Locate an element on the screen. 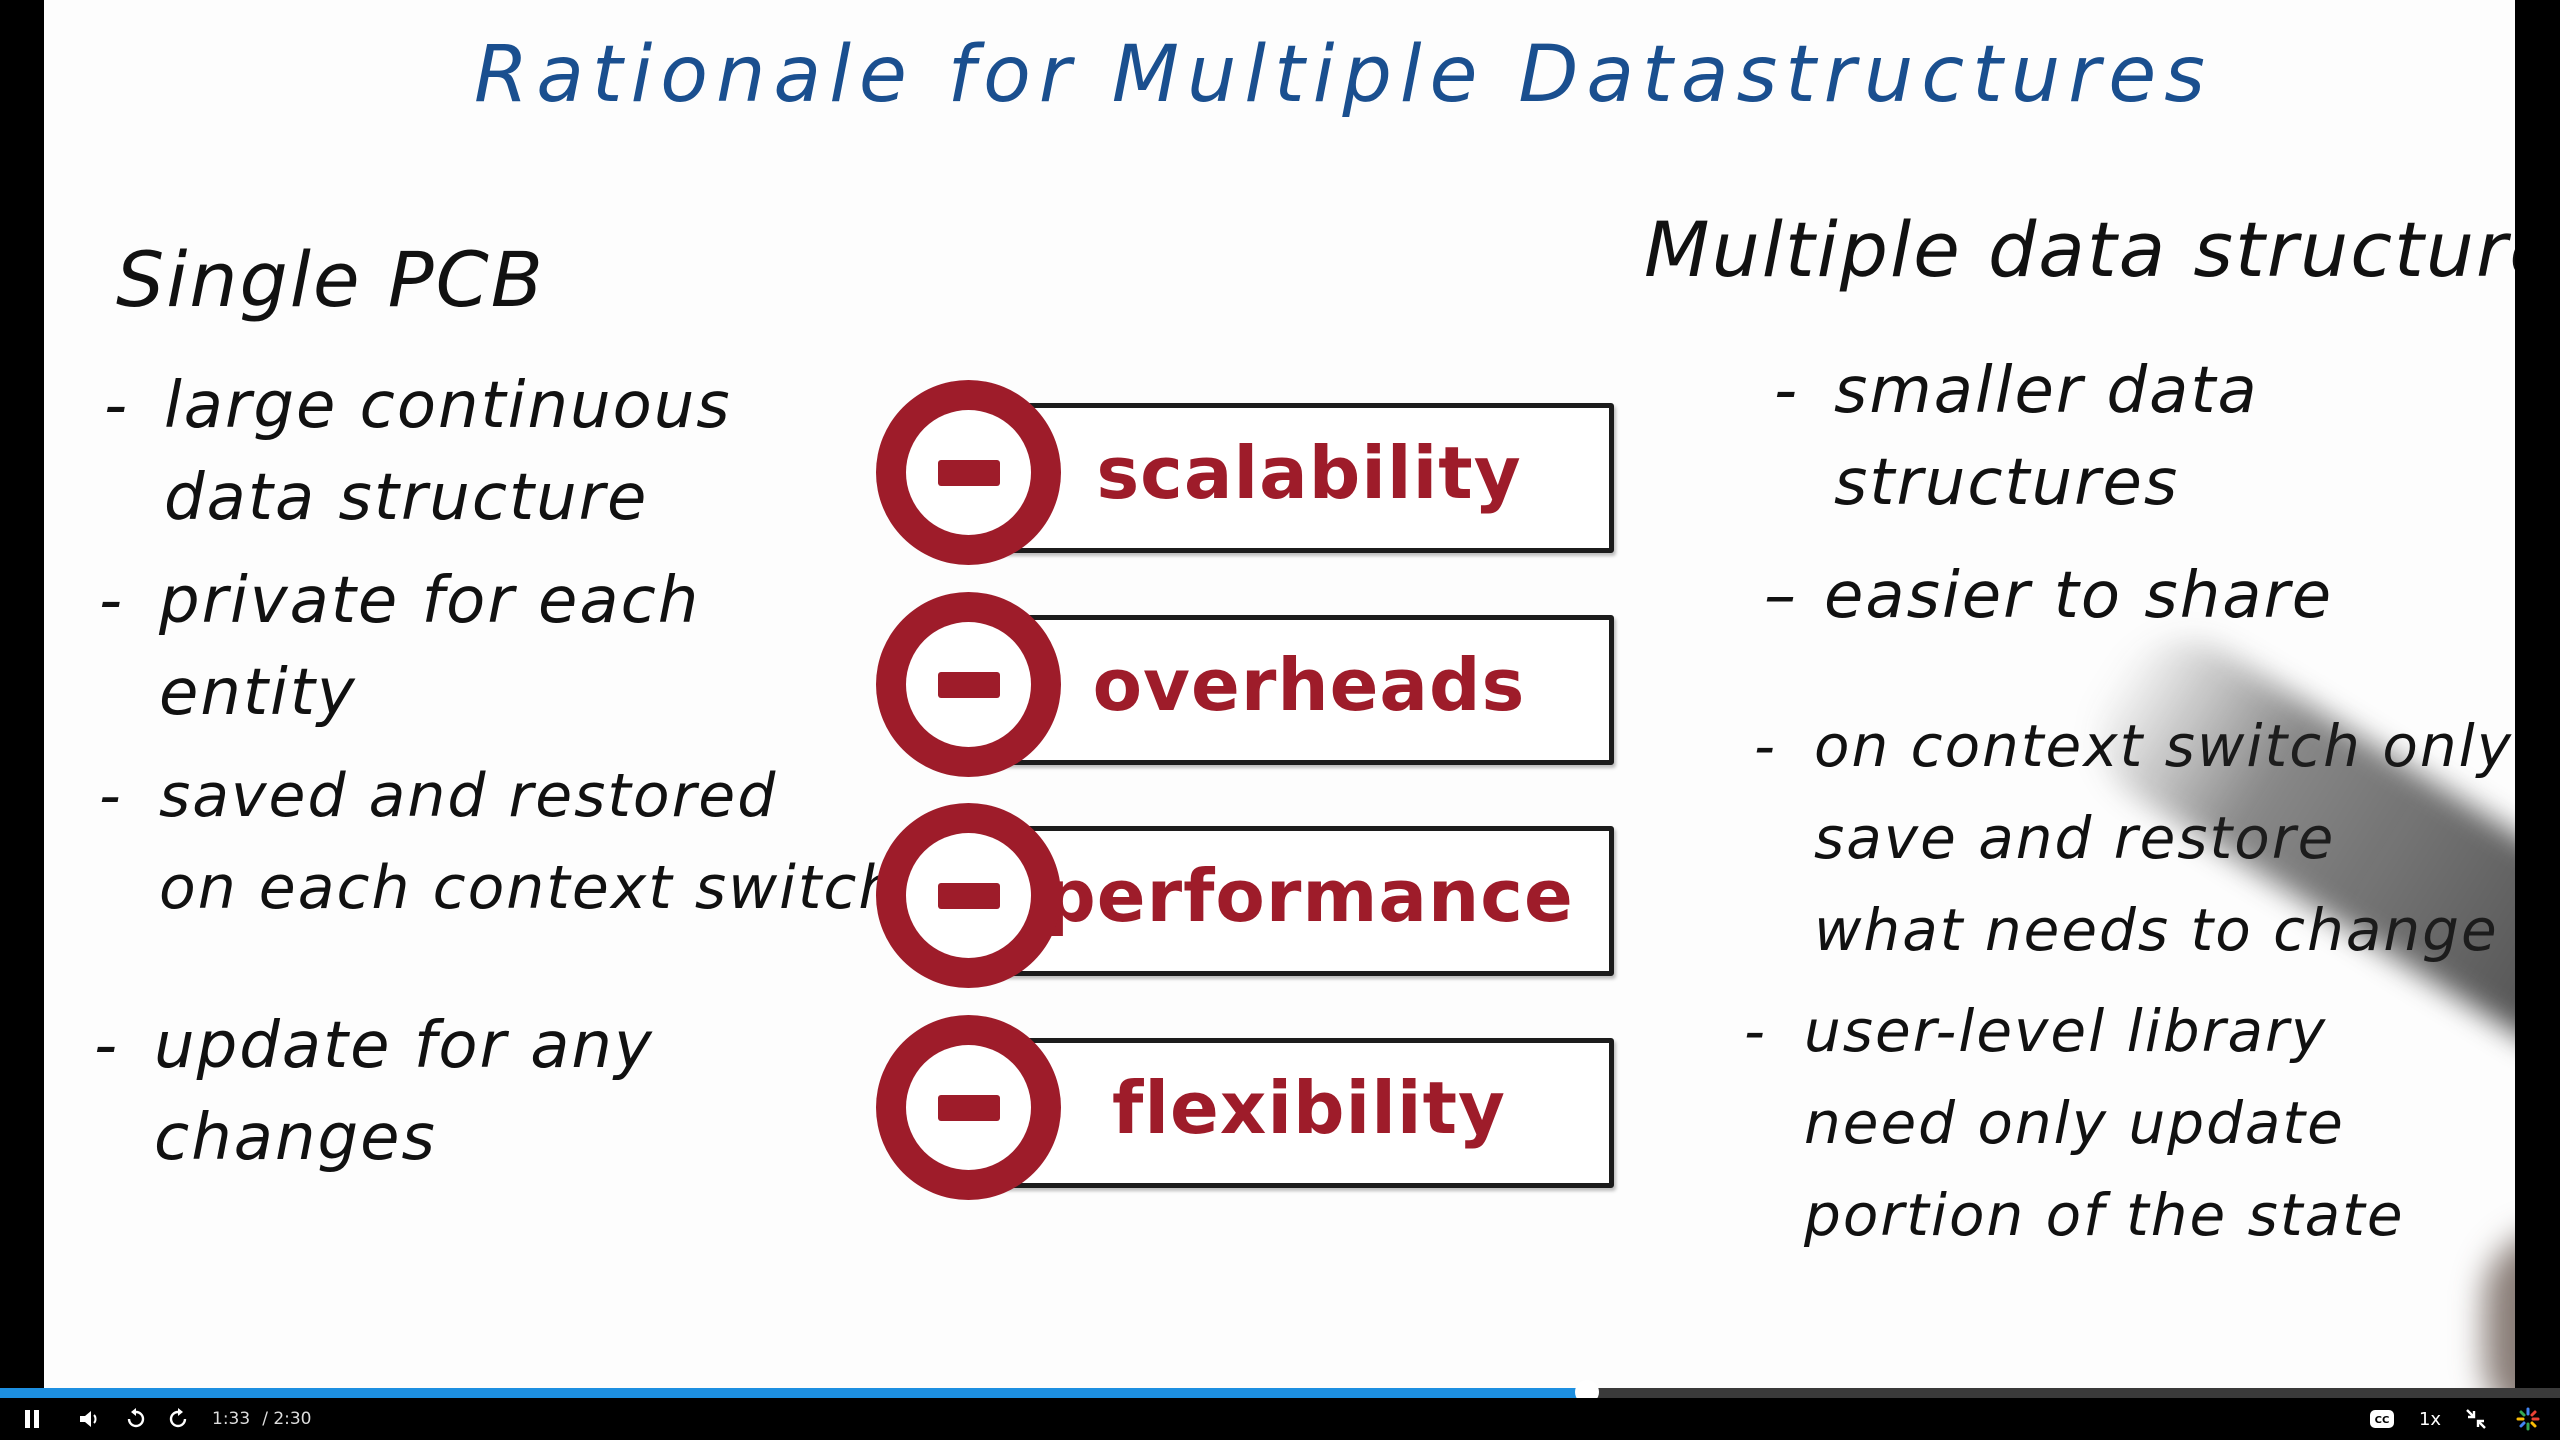 Image resolution: width=2560 pixels, height=1440 pixels. progress-played is located at coordinates (794, 1393).